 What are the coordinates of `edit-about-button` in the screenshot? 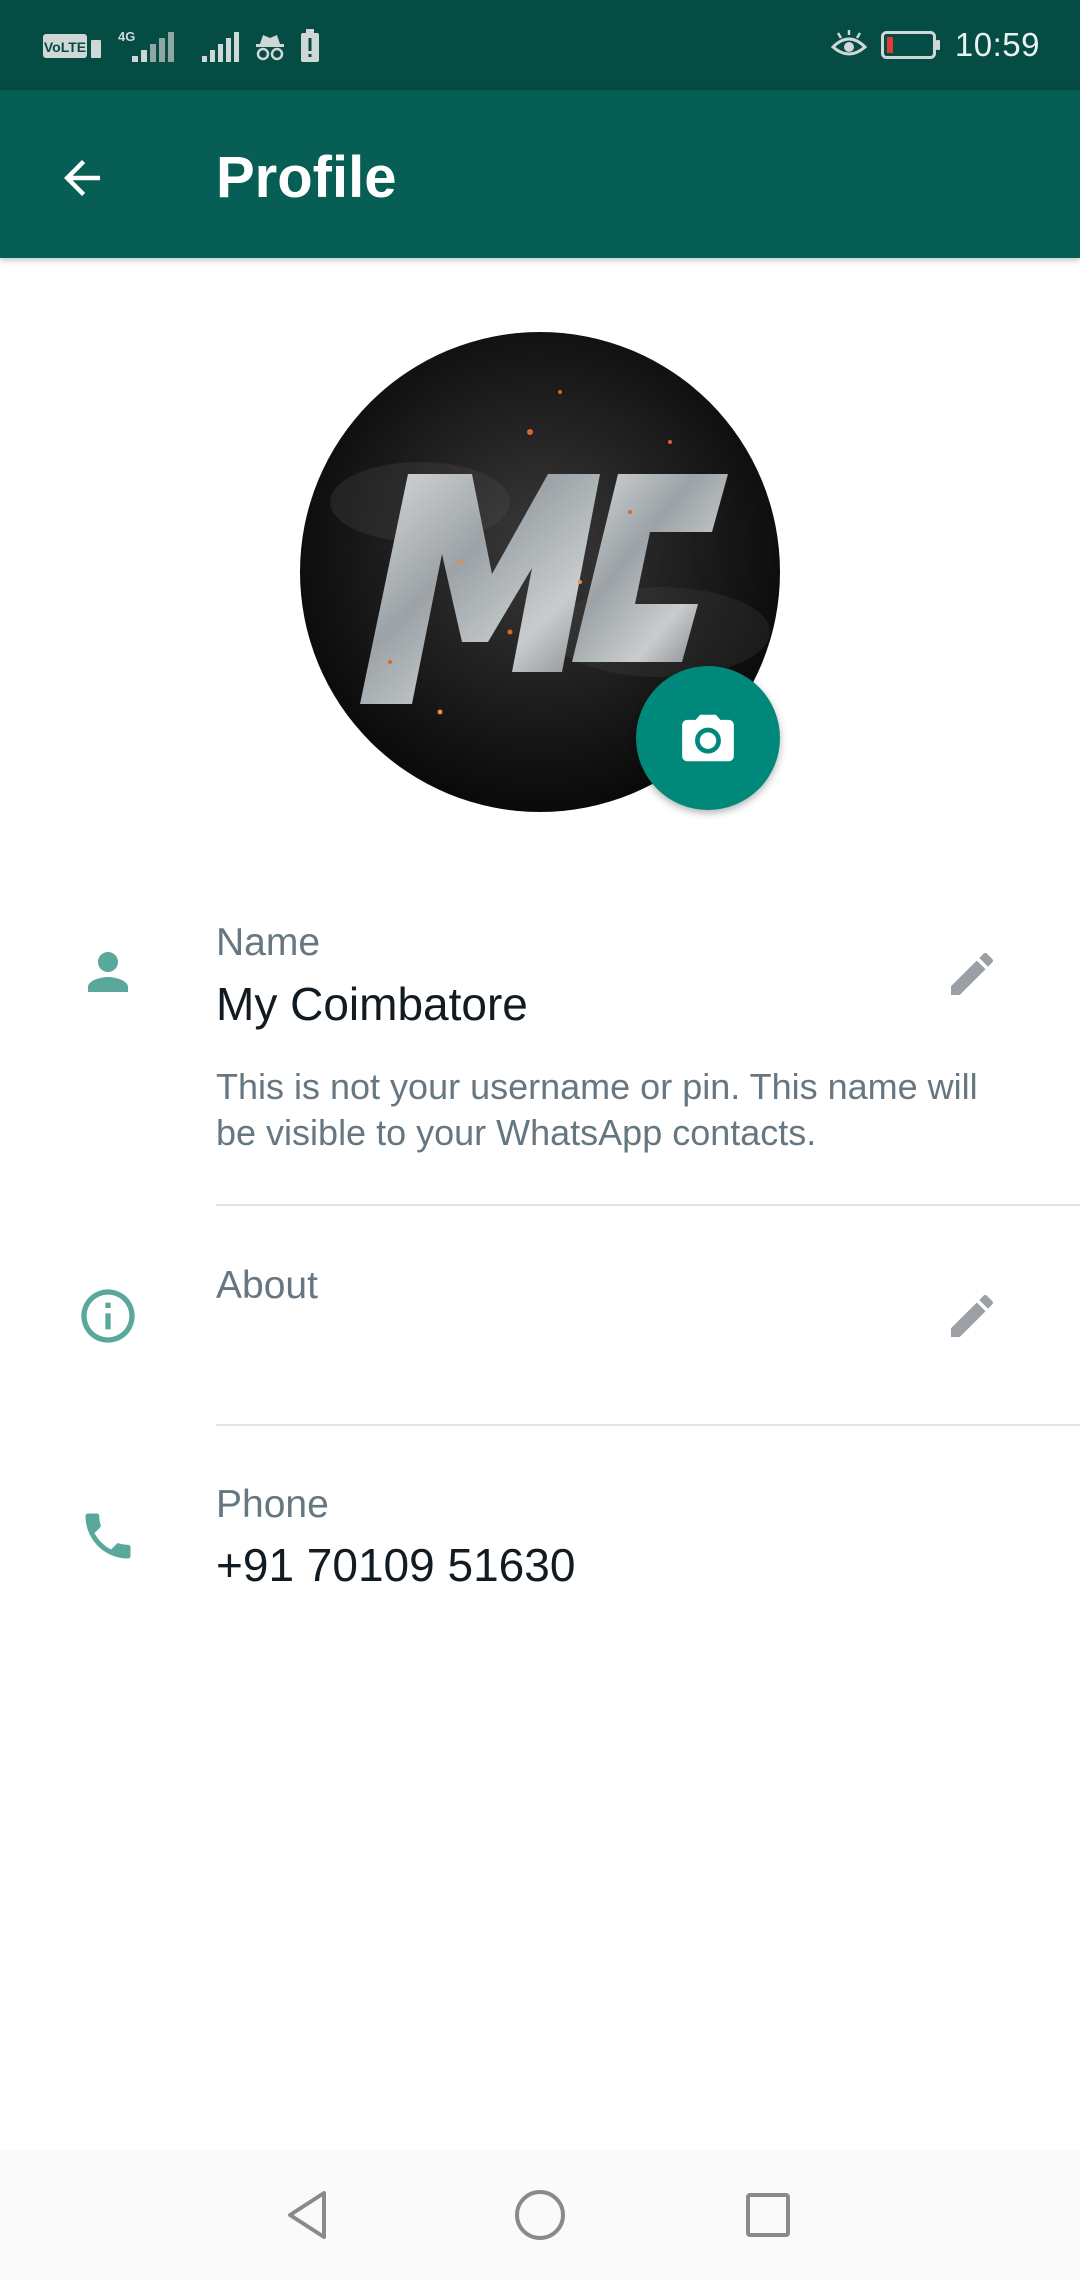 It's located at (972, 1316).